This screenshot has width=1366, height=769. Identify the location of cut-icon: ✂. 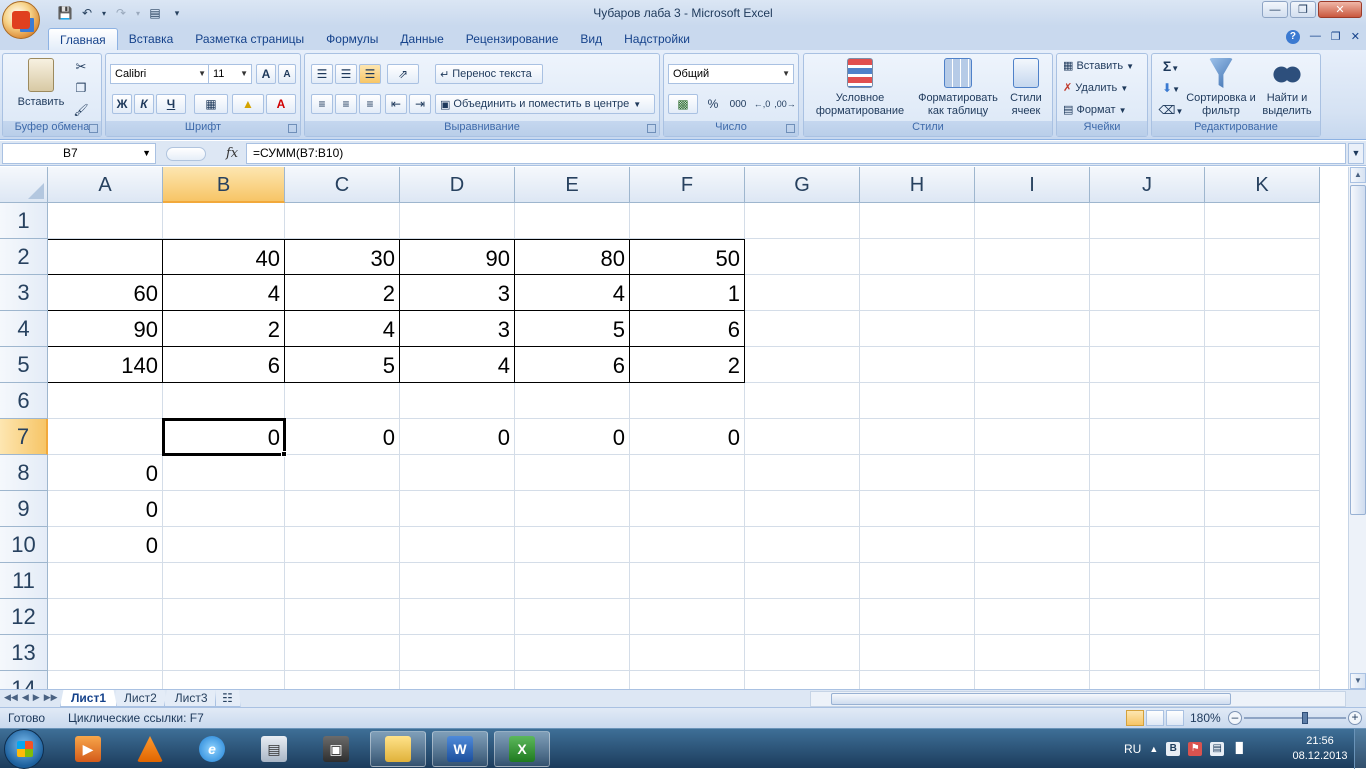
(81, 66).